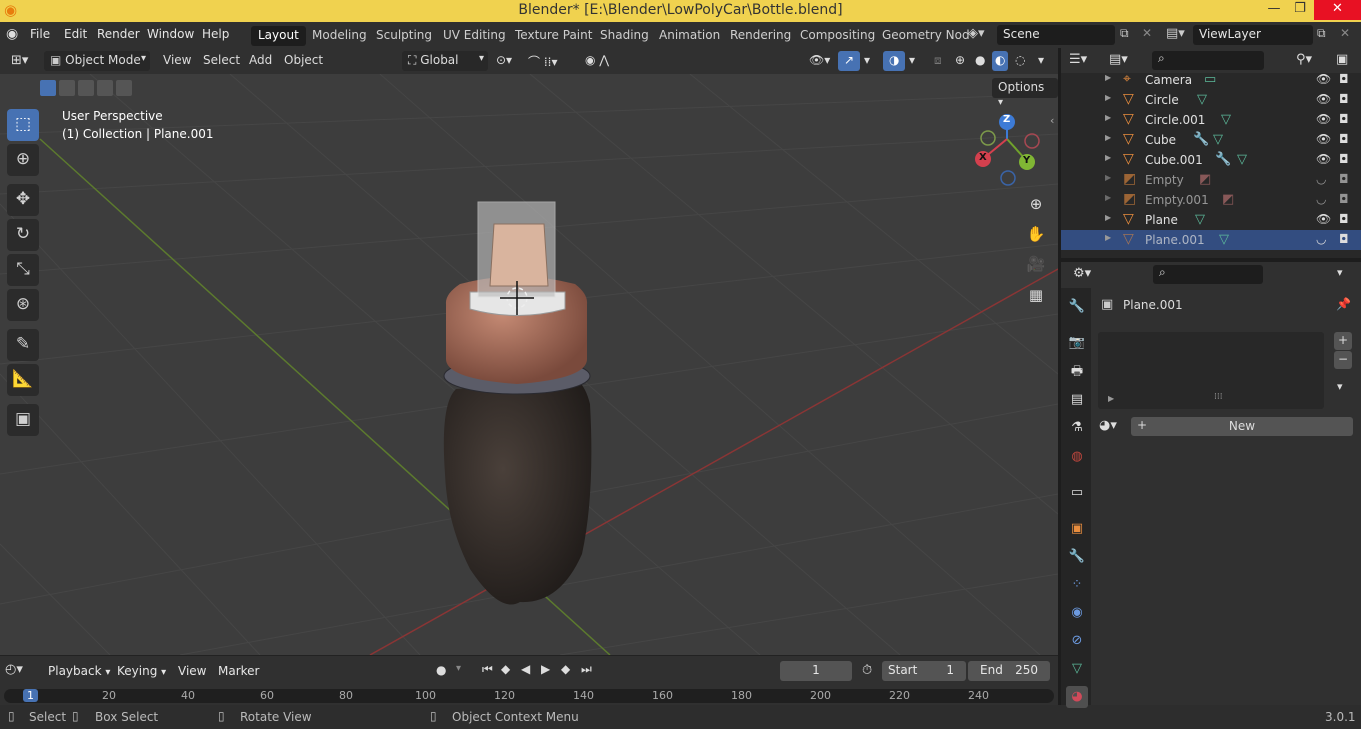  What do you see at coordinates (926, 36) in the screenshot?
I see `tab-geometry-nodes: Geometry Nod` at bounding box center [926, 36].